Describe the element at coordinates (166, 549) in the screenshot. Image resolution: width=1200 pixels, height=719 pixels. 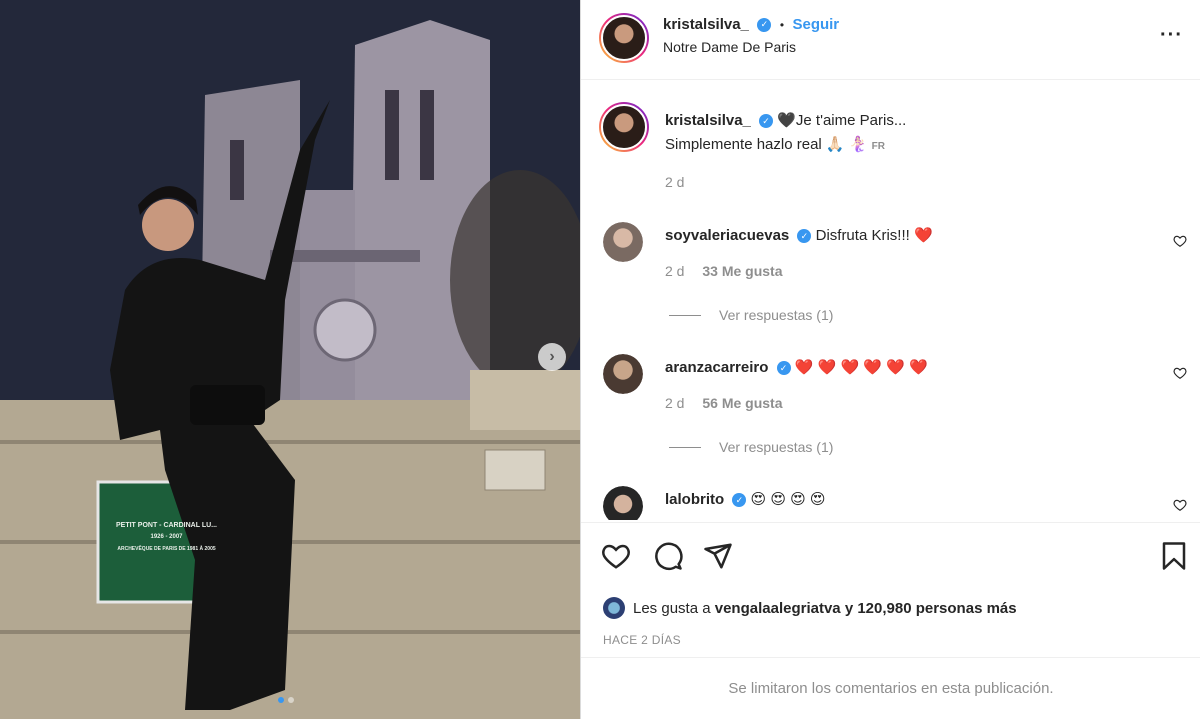
I see `sign-line-3: ARCHEVÊQUE DE PARIS DE 1981 À 2005` at that location.